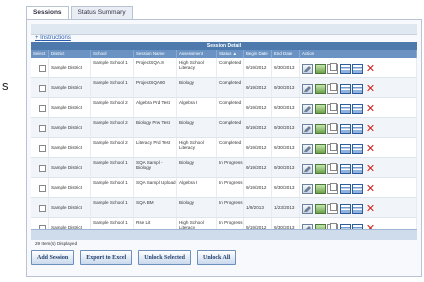 Image resolution: width=424 pixels, height=282 pixels. I want to click on col-status: Status ▲, so click(230, 54).